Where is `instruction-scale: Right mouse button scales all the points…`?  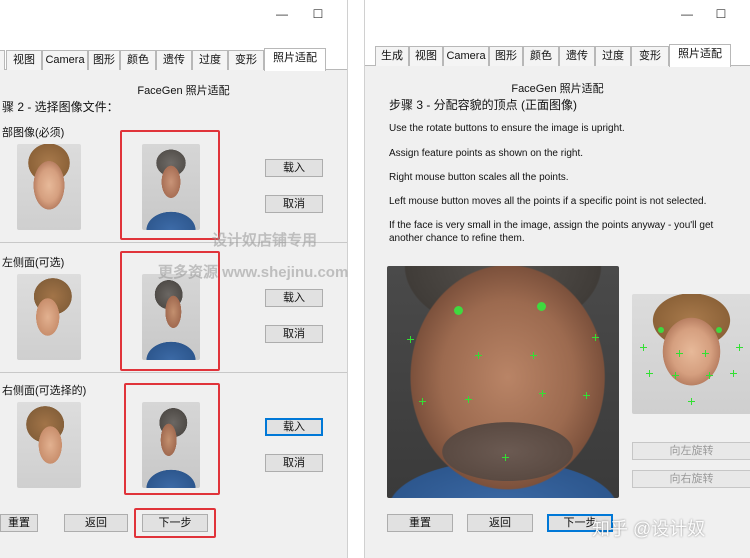 instruction-scale: Right mouse button scales all the points… is located at coordinates (479, 177).